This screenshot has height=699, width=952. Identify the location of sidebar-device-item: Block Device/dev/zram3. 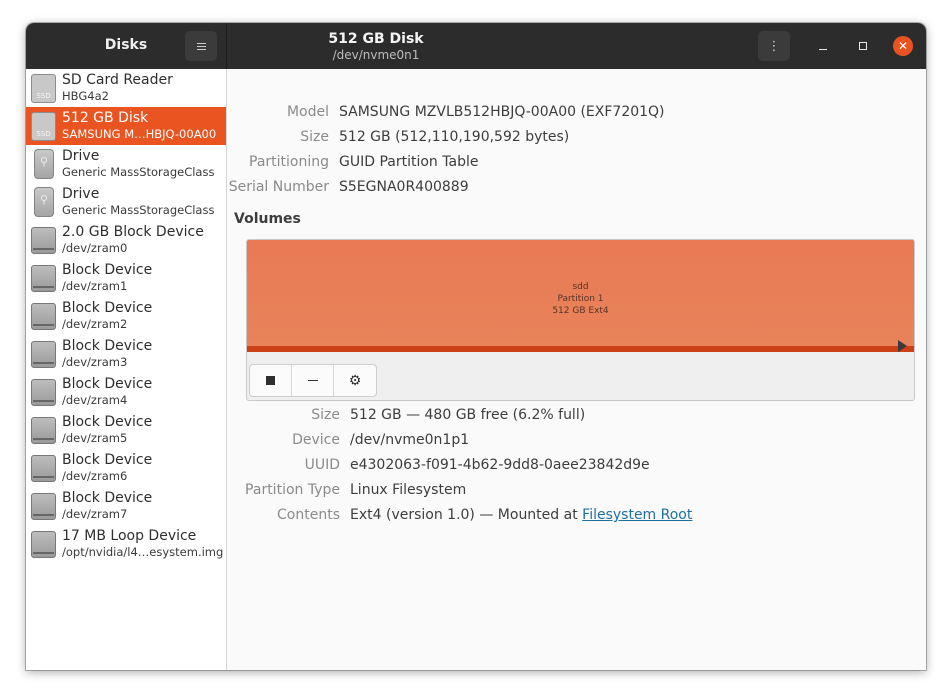
(126, 354).